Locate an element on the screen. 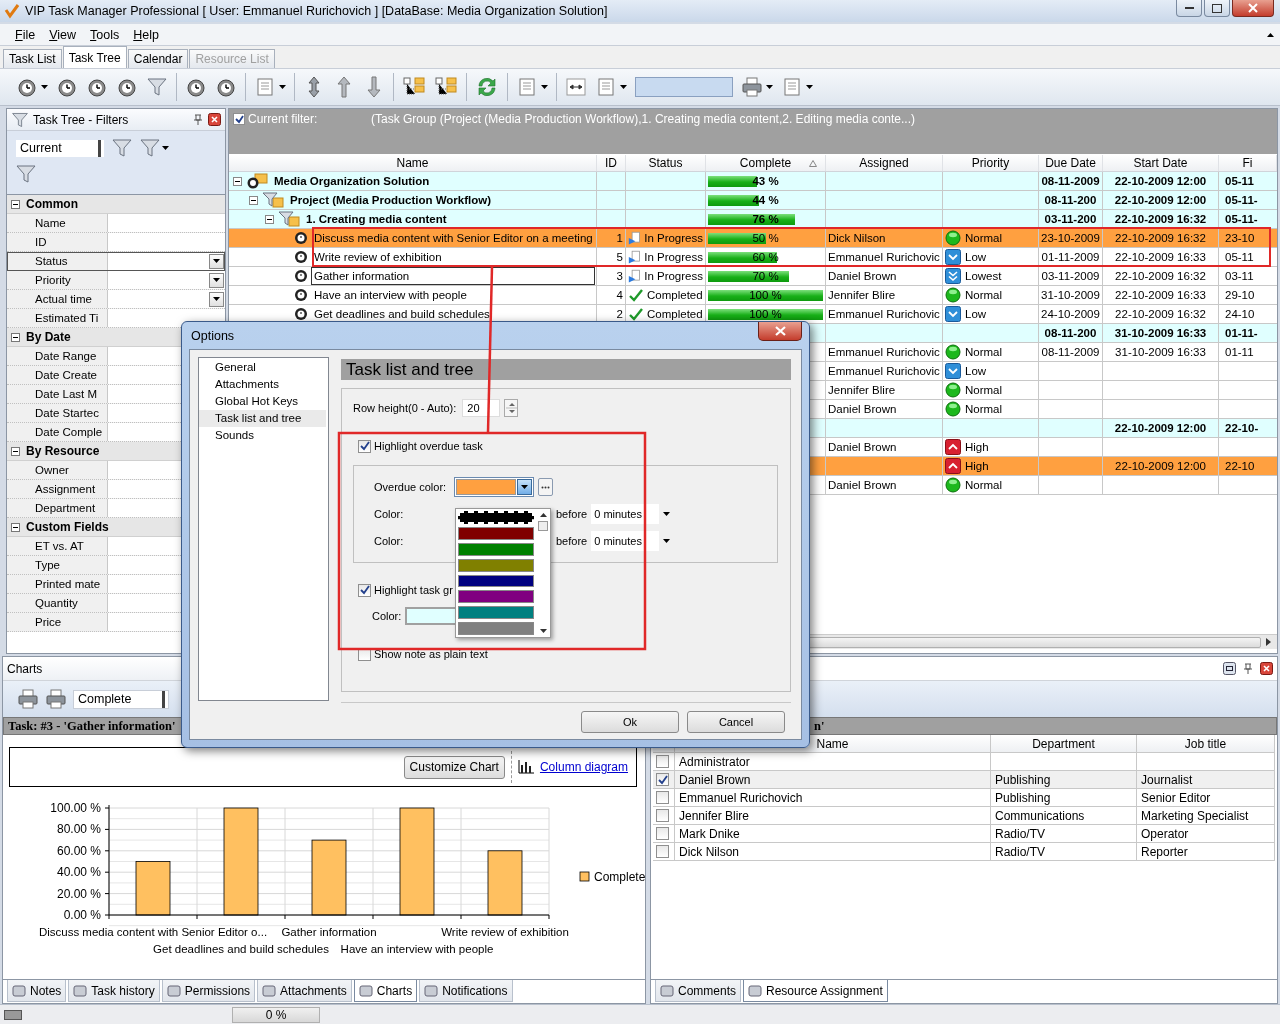 The image size is (1280, 1024). menu-item: Help is located at coordinates (146, 34).